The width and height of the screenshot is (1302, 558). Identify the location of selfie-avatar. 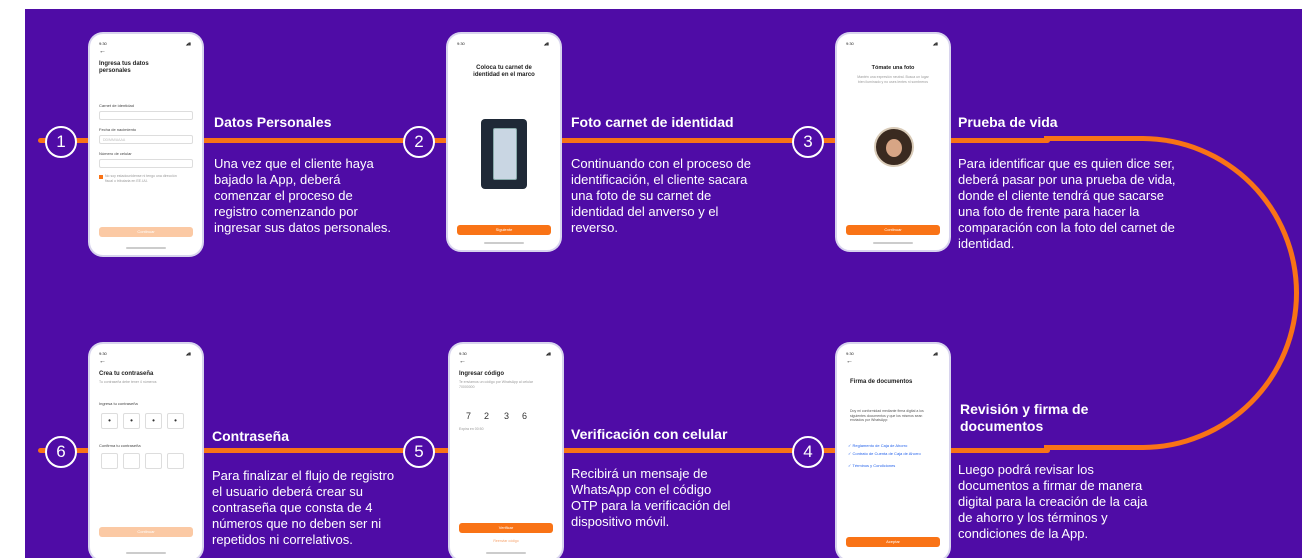
(894, 147).